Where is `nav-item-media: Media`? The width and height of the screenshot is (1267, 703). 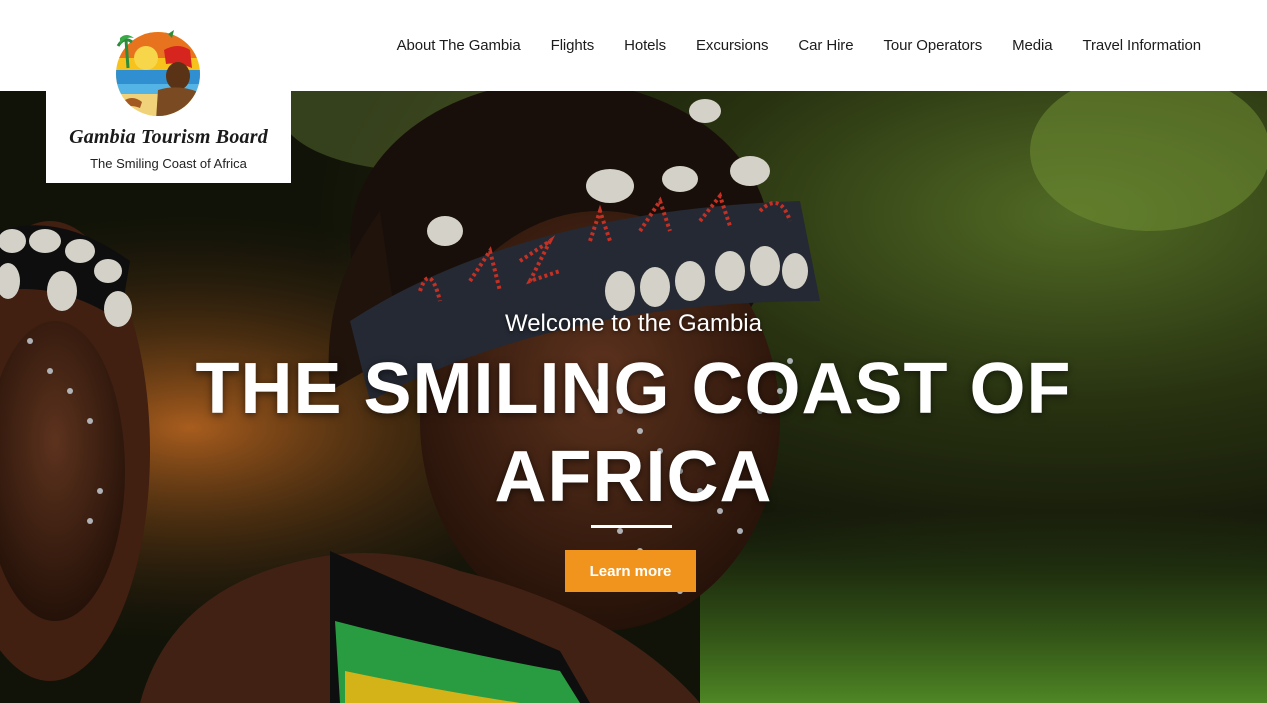 nav-item-media: Media is located at coordinates (1032, 45).